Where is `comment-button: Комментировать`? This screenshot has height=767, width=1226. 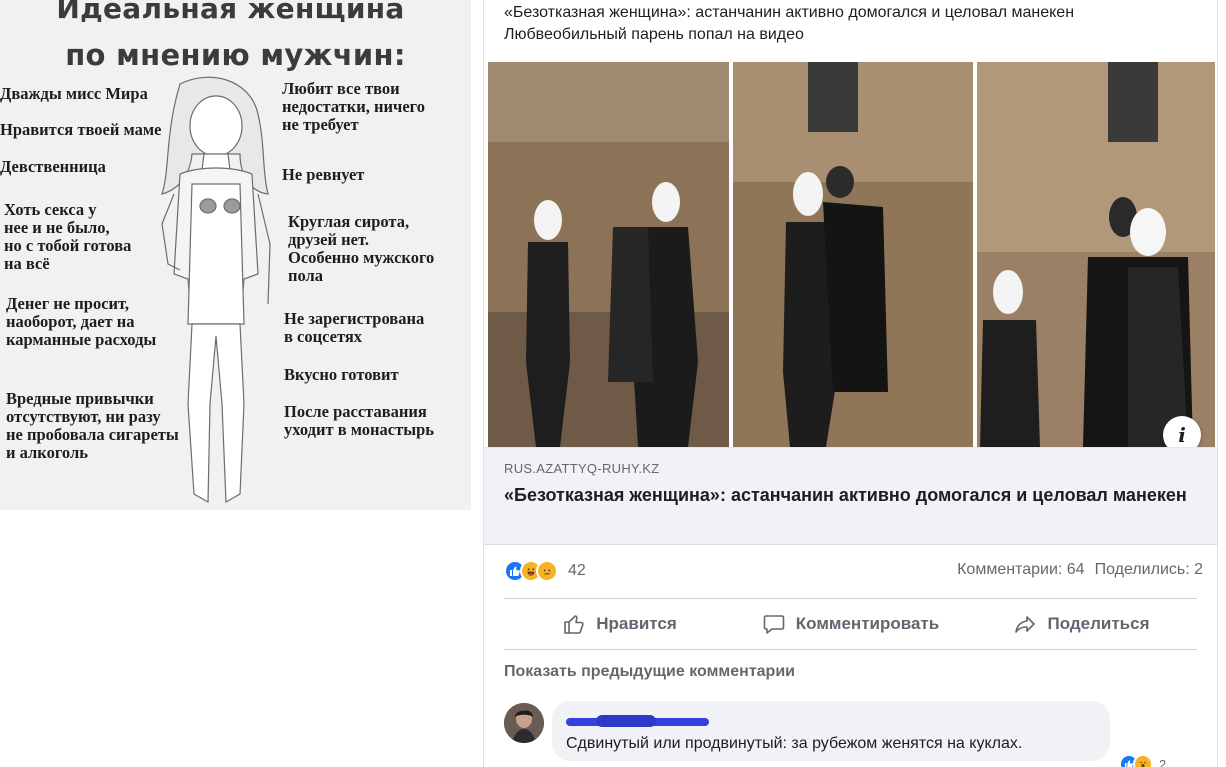 comment-button: Комментировать is located at coordinates (850, 624).